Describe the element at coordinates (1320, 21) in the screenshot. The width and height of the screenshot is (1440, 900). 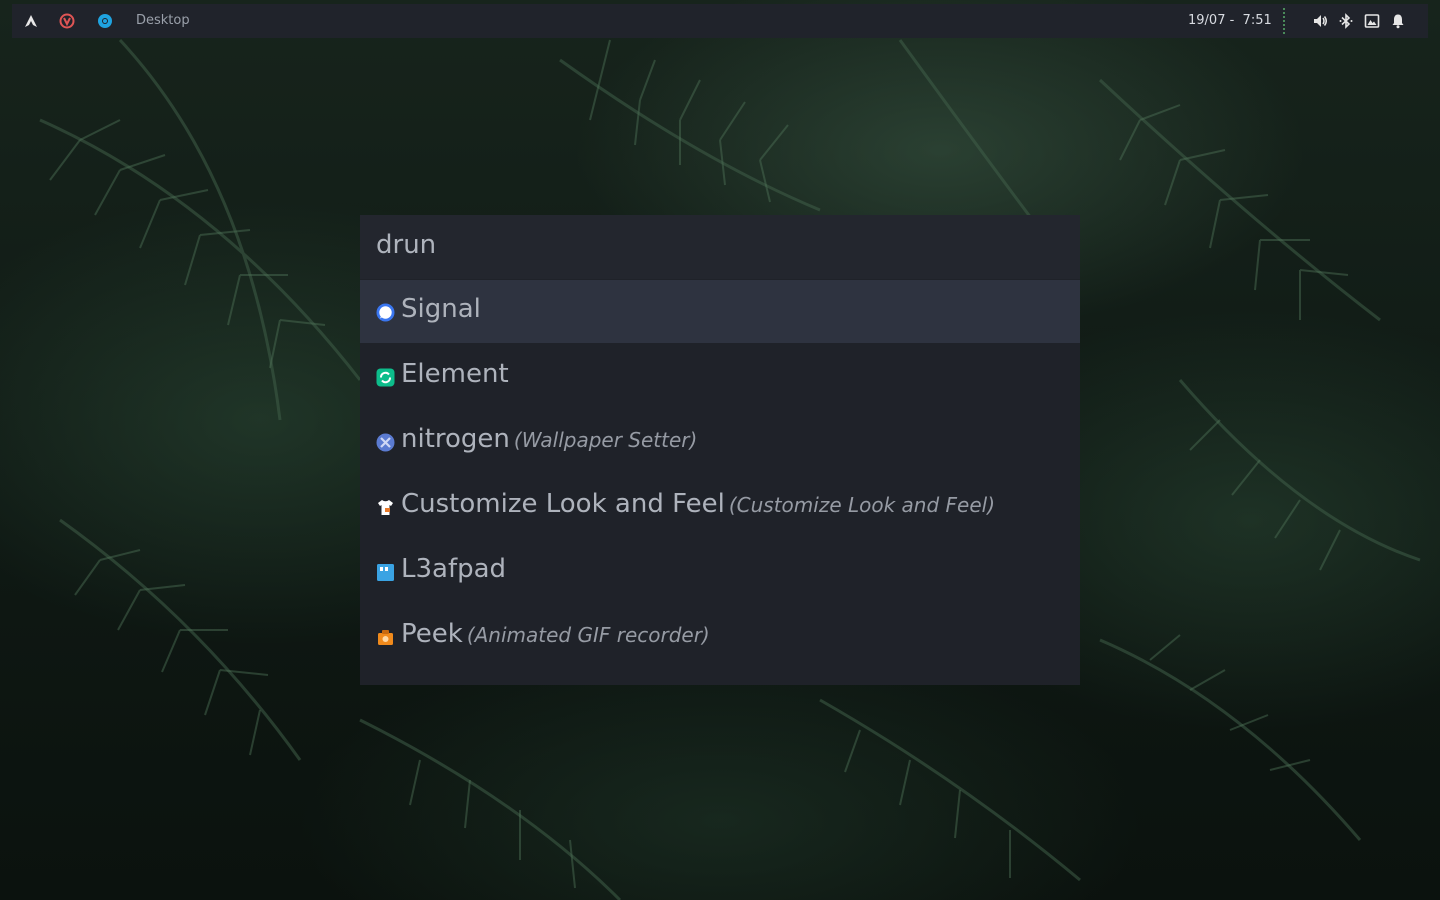
I see `volume-icon` at that location.